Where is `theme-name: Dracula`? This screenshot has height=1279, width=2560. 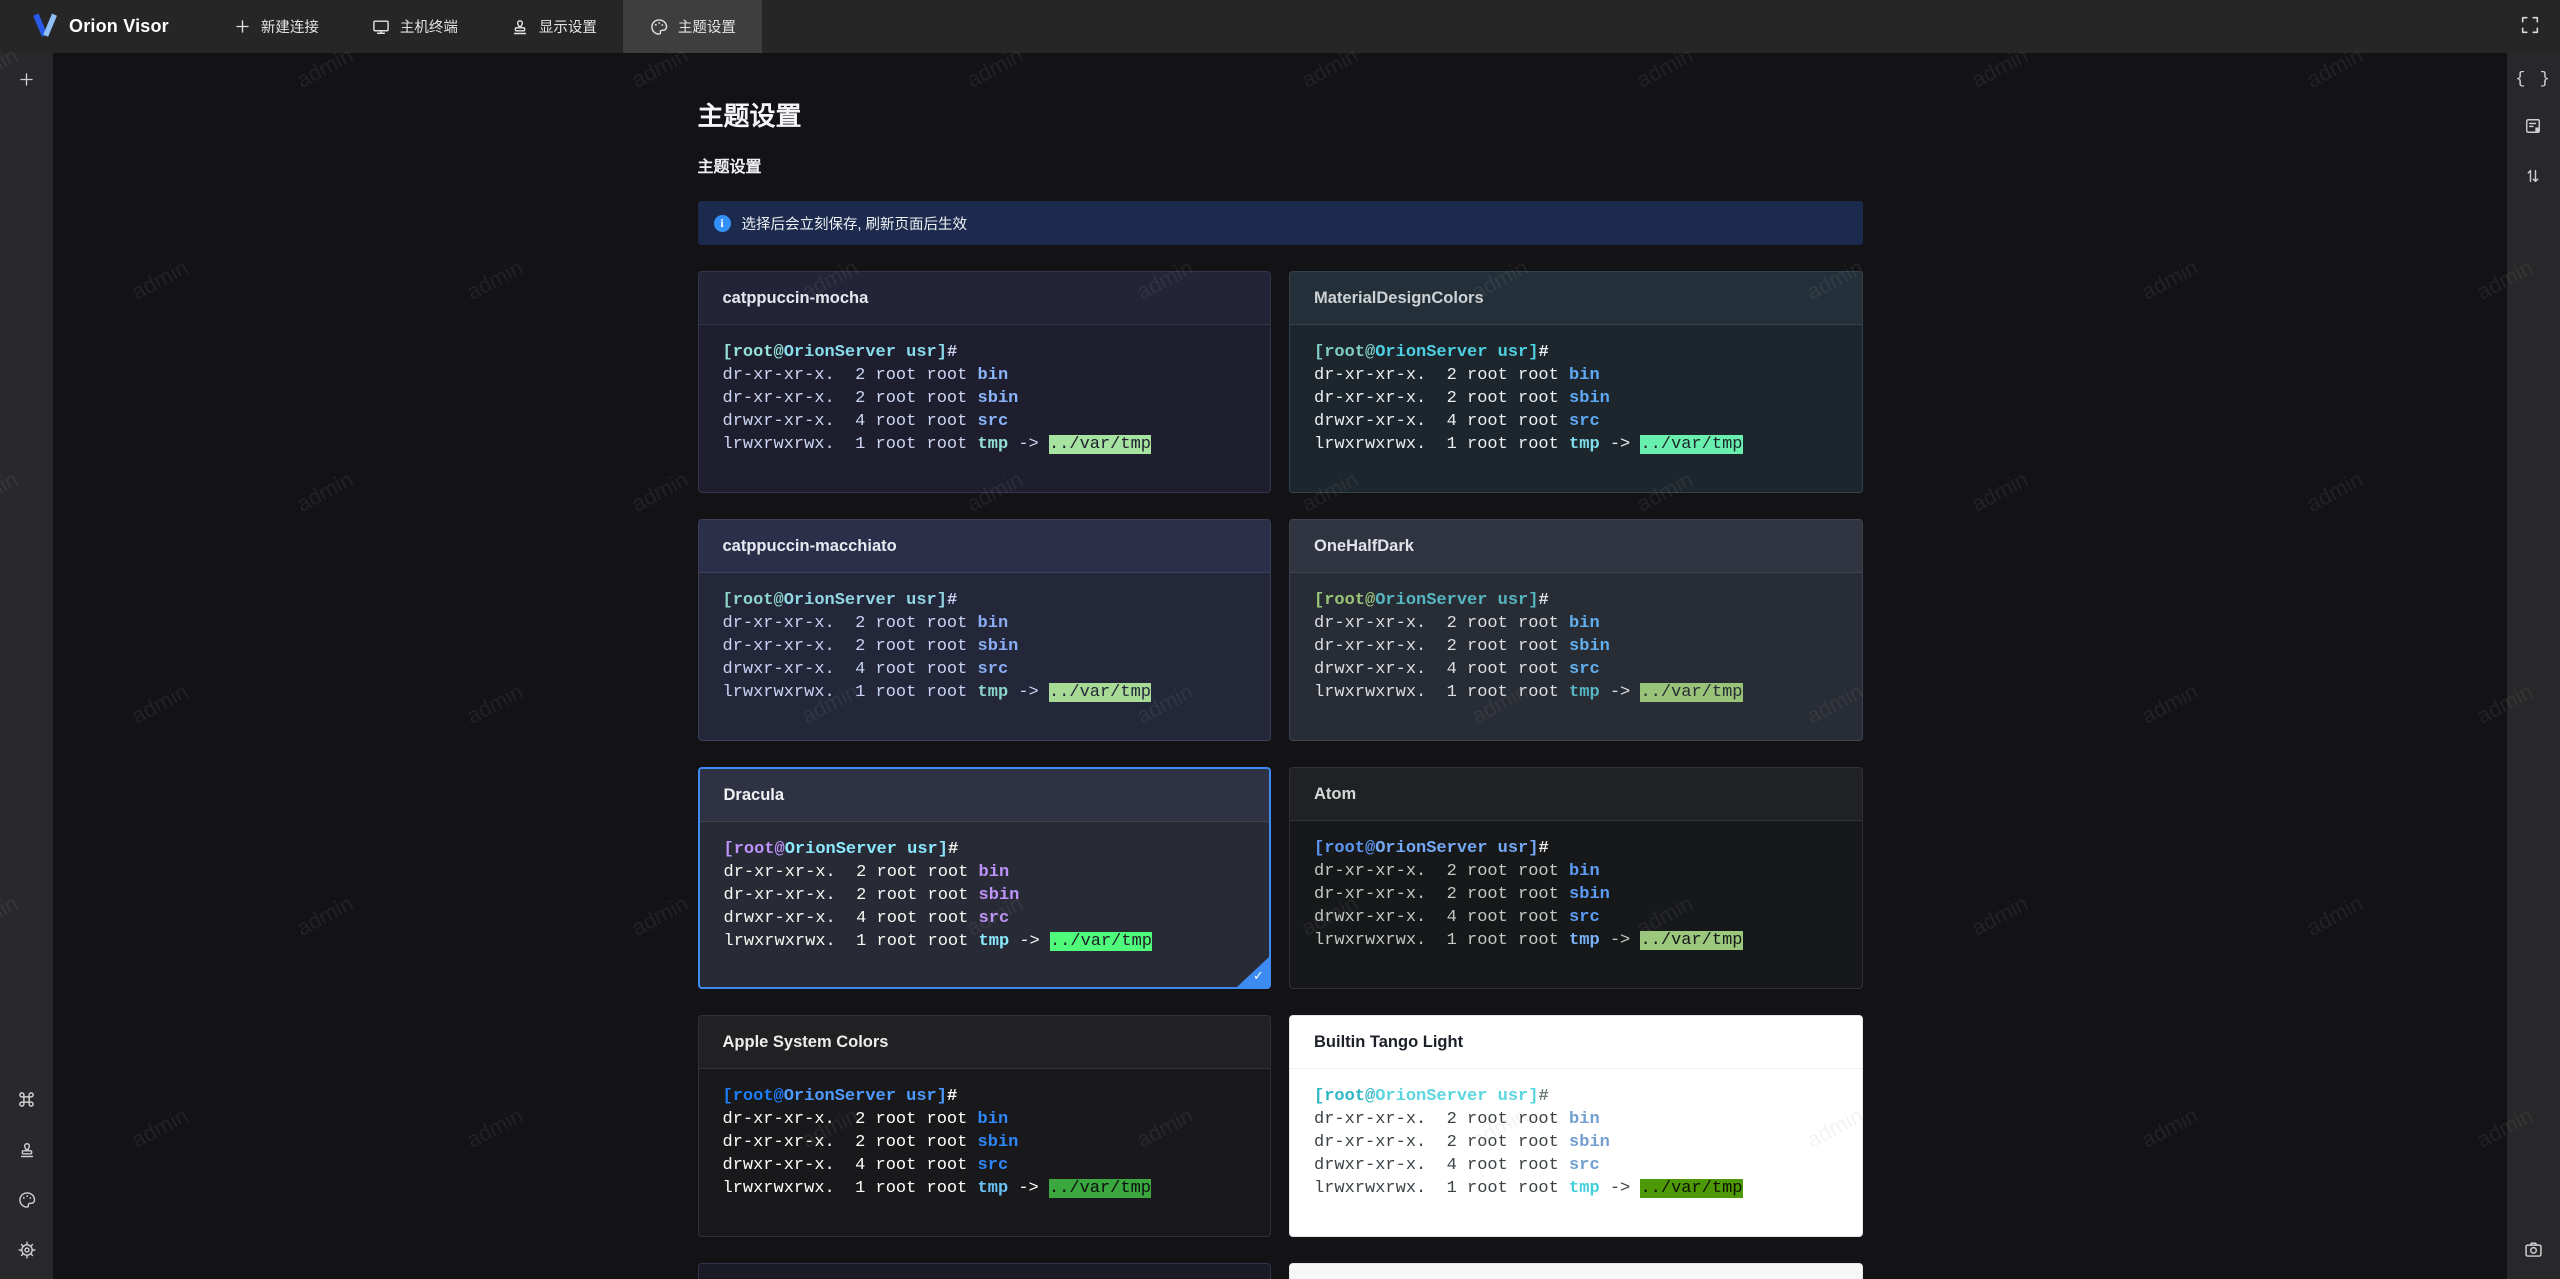
theme-name: Dracula is located at coordinates (754, 794).